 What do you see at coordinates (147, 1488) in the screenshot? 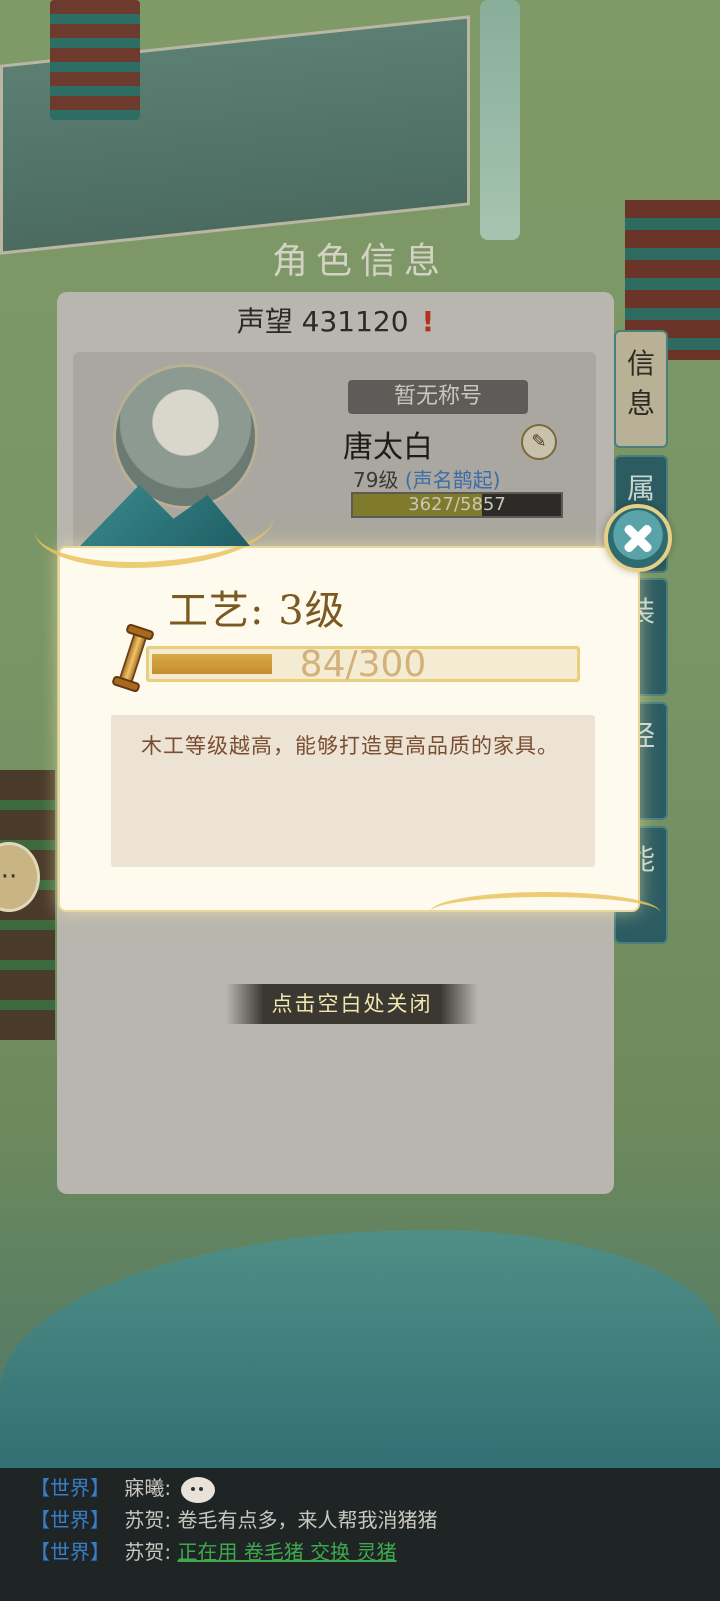
I see `chat-speaker: 寐曦:` at bounding box center [147, 1488].